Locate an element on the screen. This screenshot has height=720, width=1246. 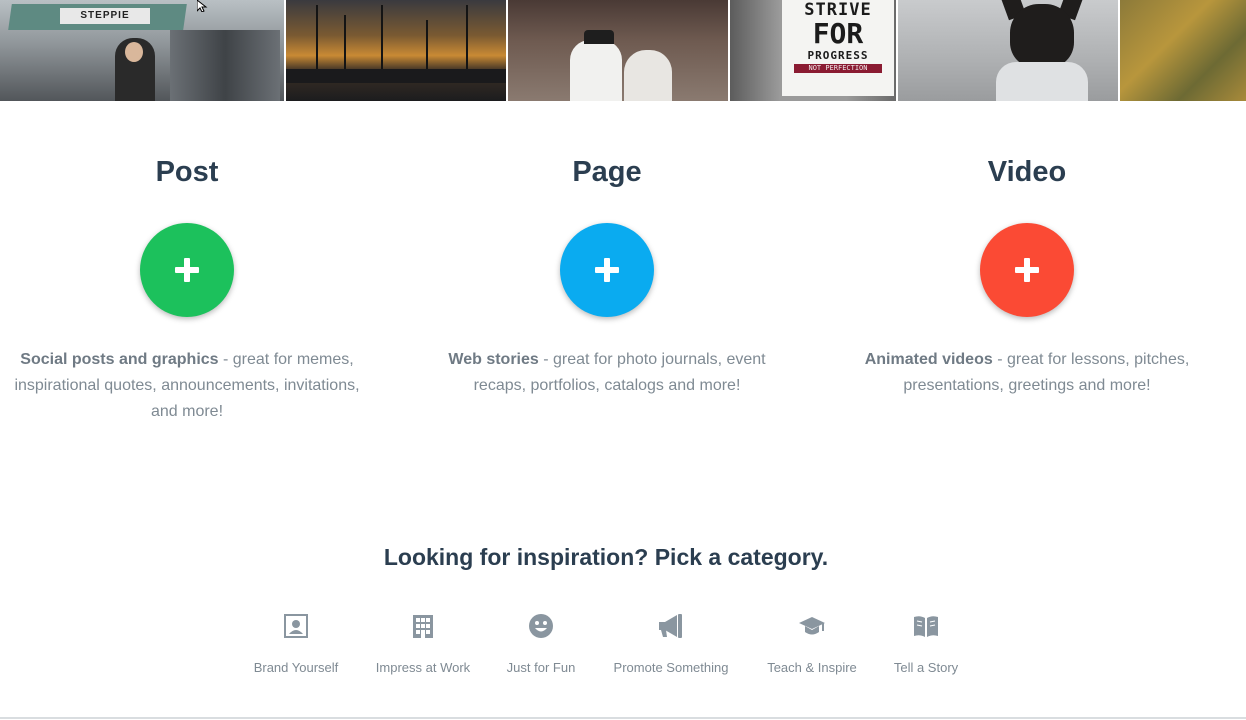
poster-line: NOT PERFECTION is located at coordinates (838, 68).